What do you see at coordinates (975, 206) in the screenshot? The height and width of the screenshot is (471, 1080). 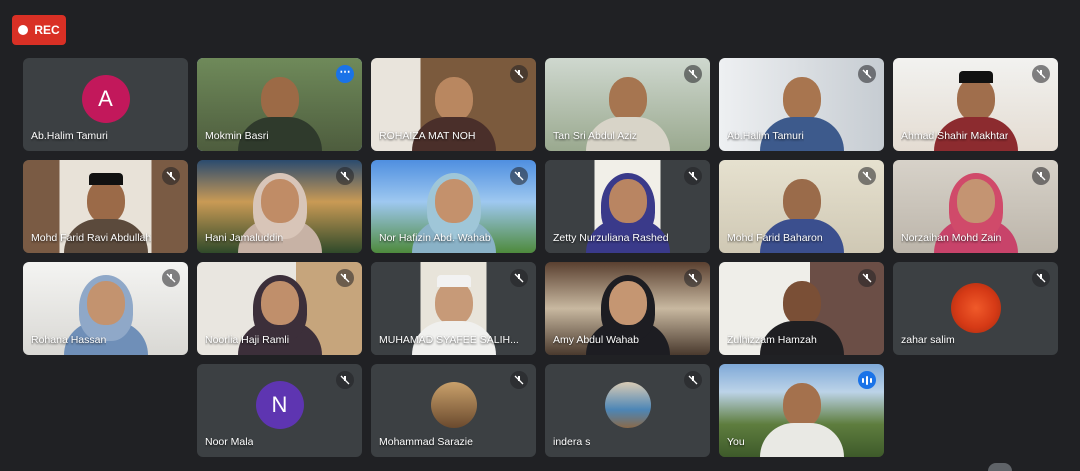 I see `participant-tile: Norzaihan Mohd Zain` at bounding box center [975, 206].